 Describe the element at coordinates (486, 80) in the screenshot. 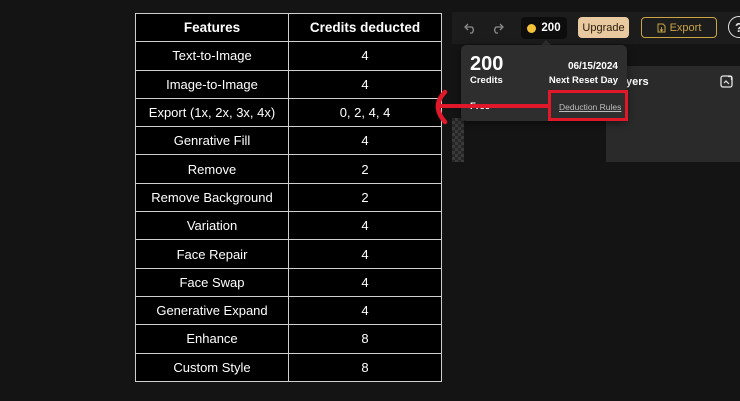

I see `popup-credits-label: Credits` at that location.